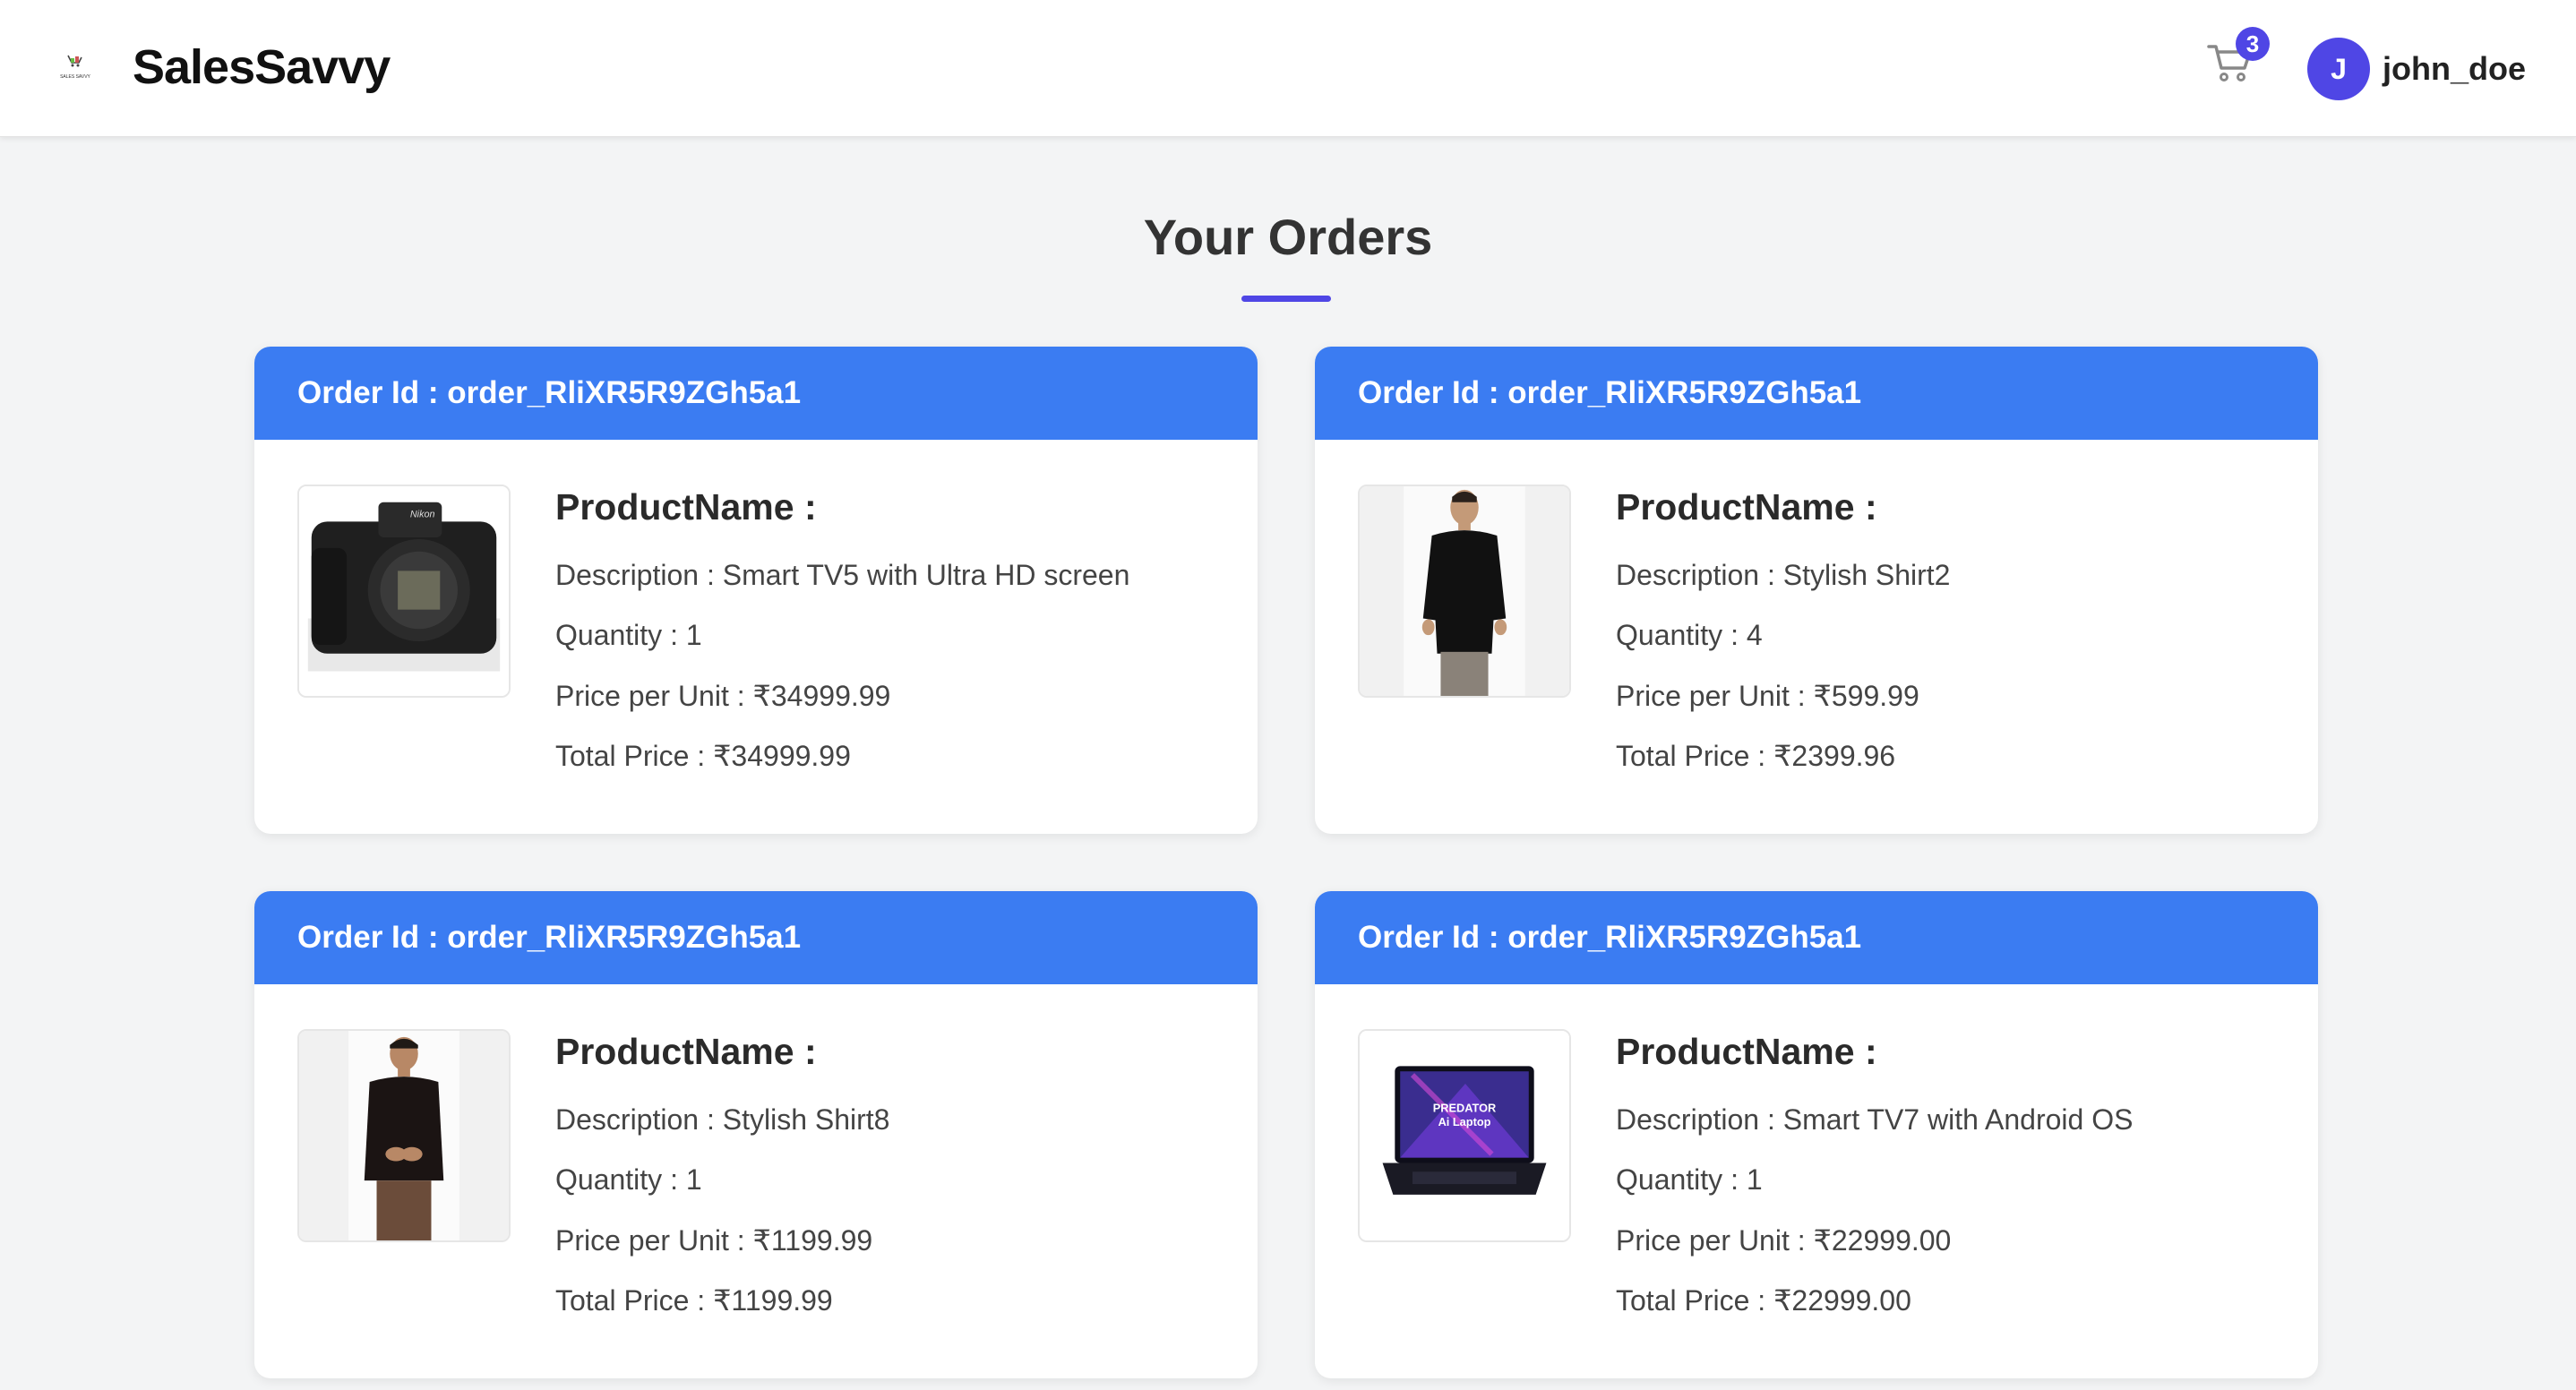  I want to click on total-price: Total Price : ₹22999.00, so click(1763, 1301).